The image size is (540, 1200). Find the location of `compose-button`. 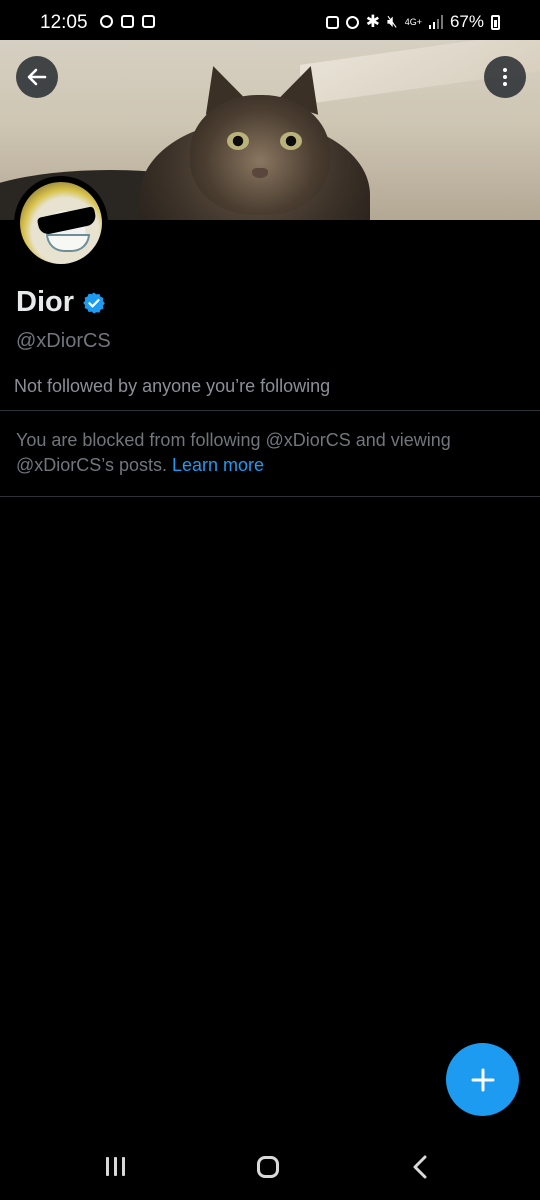

compose-button is located at coordinates (482, 1079).